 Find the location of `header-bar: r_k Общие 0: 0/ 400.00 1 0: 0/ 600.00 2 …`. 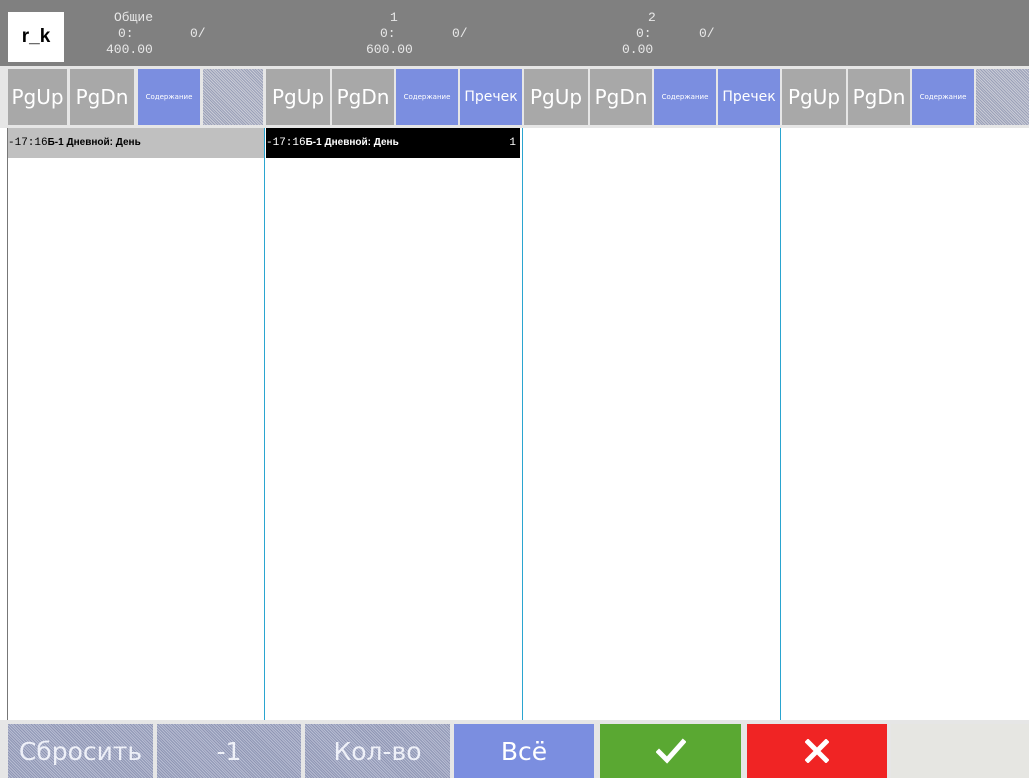

header-bar: r_k Общие 0: 0/ 400.00 1 0: 0/ 600.00 2 … is located at coordinates (514, 33).